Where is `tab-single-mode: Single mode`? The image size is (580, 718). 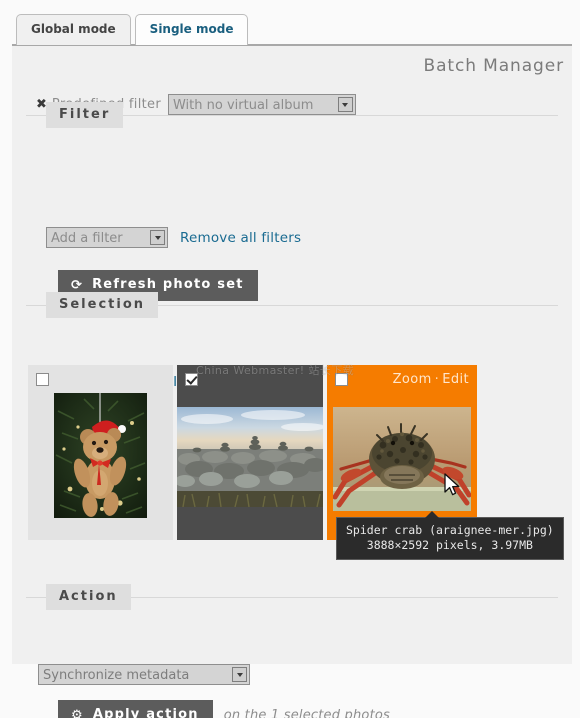 tab-single-mode: Single mode is located at coordinates (191, 29).